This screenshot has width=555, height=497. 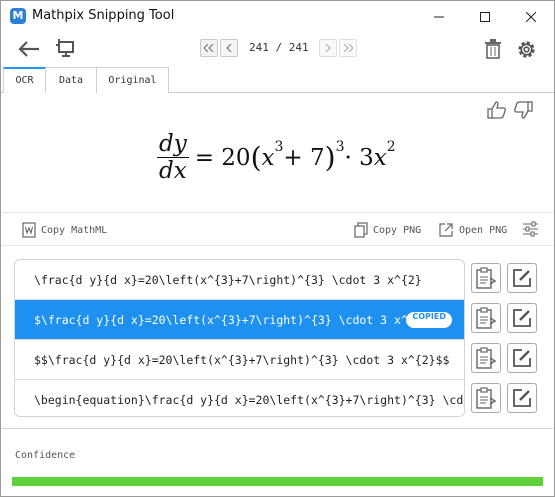 What do you see at coordinates (504, 318) in the screenshot?
I see `row-2-actions` at bounding box center [504, 318].